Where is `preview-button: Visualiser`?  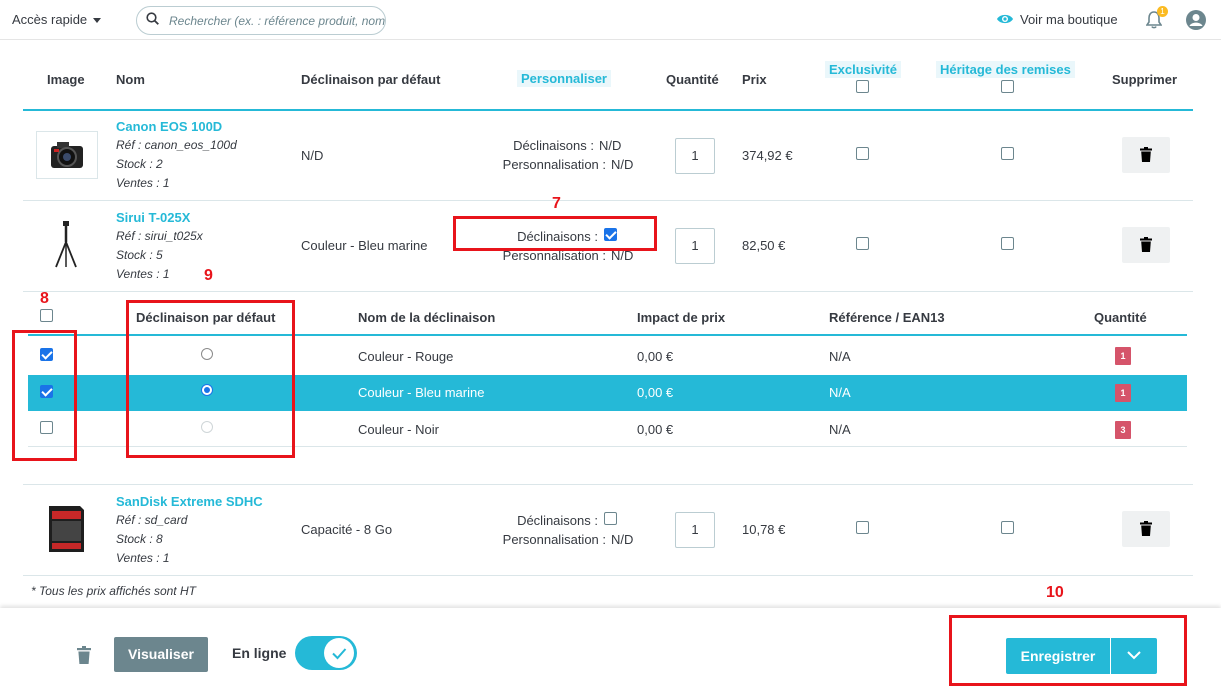 preview-button: Visualiser is located at coordinates (161, 654).